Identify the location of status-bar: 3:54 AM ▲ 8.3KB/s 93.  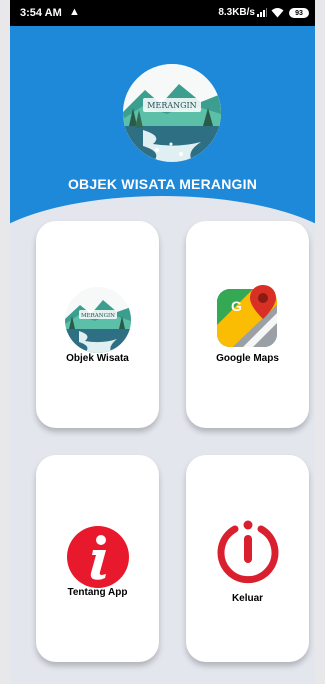
(162, 13).